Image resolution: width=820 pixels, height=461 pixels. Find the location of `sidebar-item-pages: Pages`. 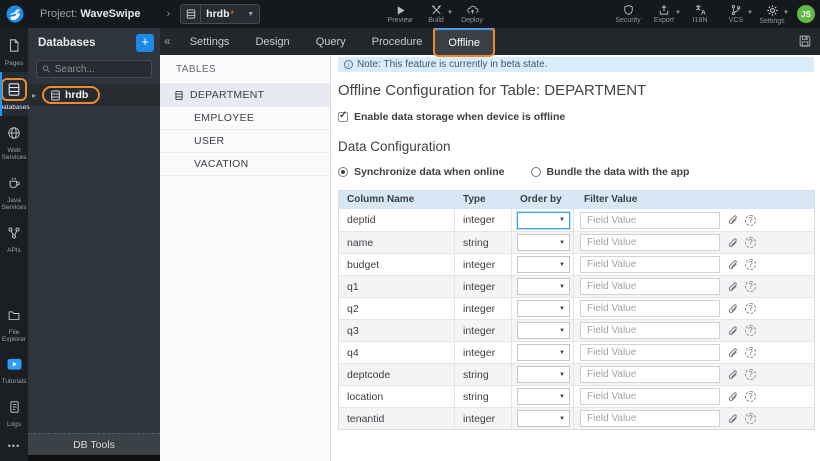

sidebar-item-pages: Pages is located at coordinates (14, 50).